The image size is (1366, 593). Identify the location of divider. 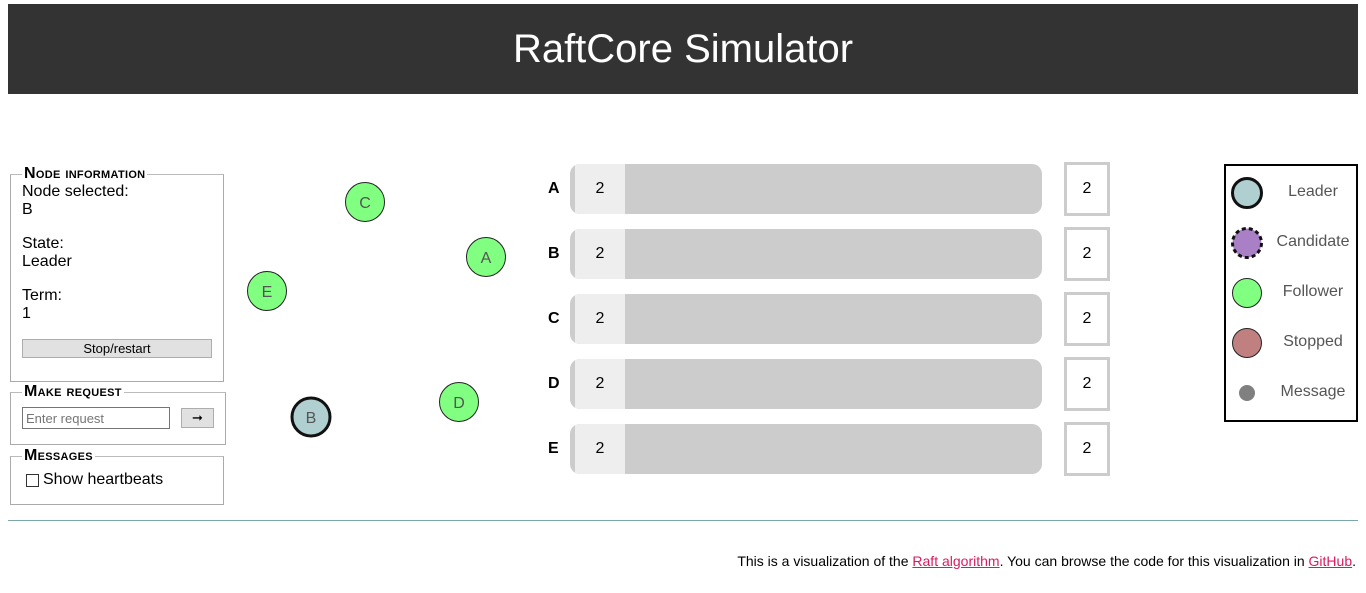
(683, 520).